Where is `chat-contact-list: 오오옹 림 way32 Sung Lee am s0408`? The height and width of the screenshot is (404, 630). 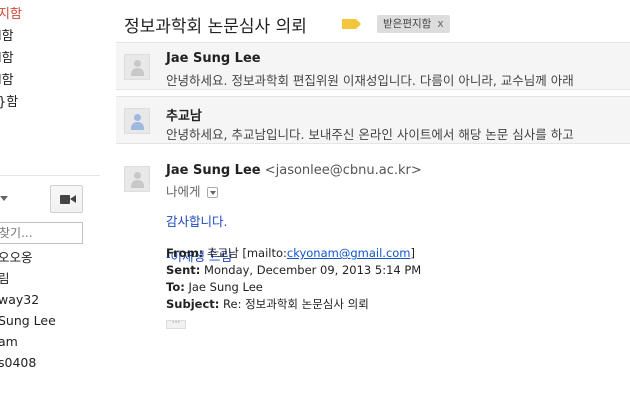
chat-contact-list: 오오옹 림 way32 Sung Lee am s0408 is located at coordinates (28, 310).